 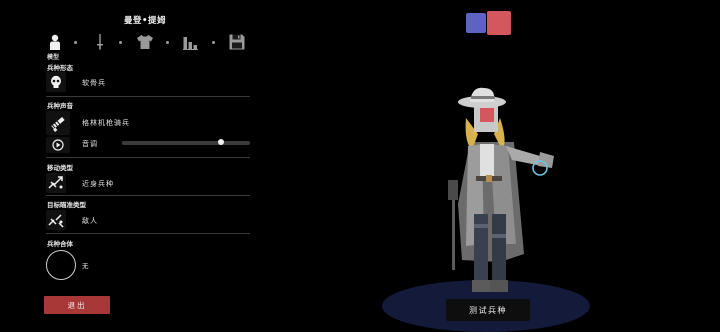 I want to click on section-label-form: 兵种形态, so click(x=60, y=68).